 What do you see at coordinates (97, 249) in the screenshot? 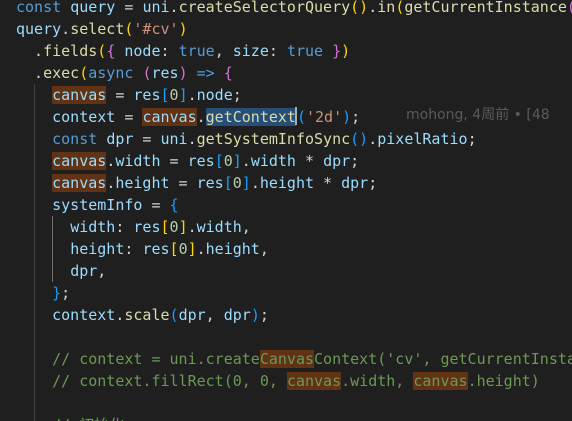
I see `code-token: height` at bounding box center [97, 249].